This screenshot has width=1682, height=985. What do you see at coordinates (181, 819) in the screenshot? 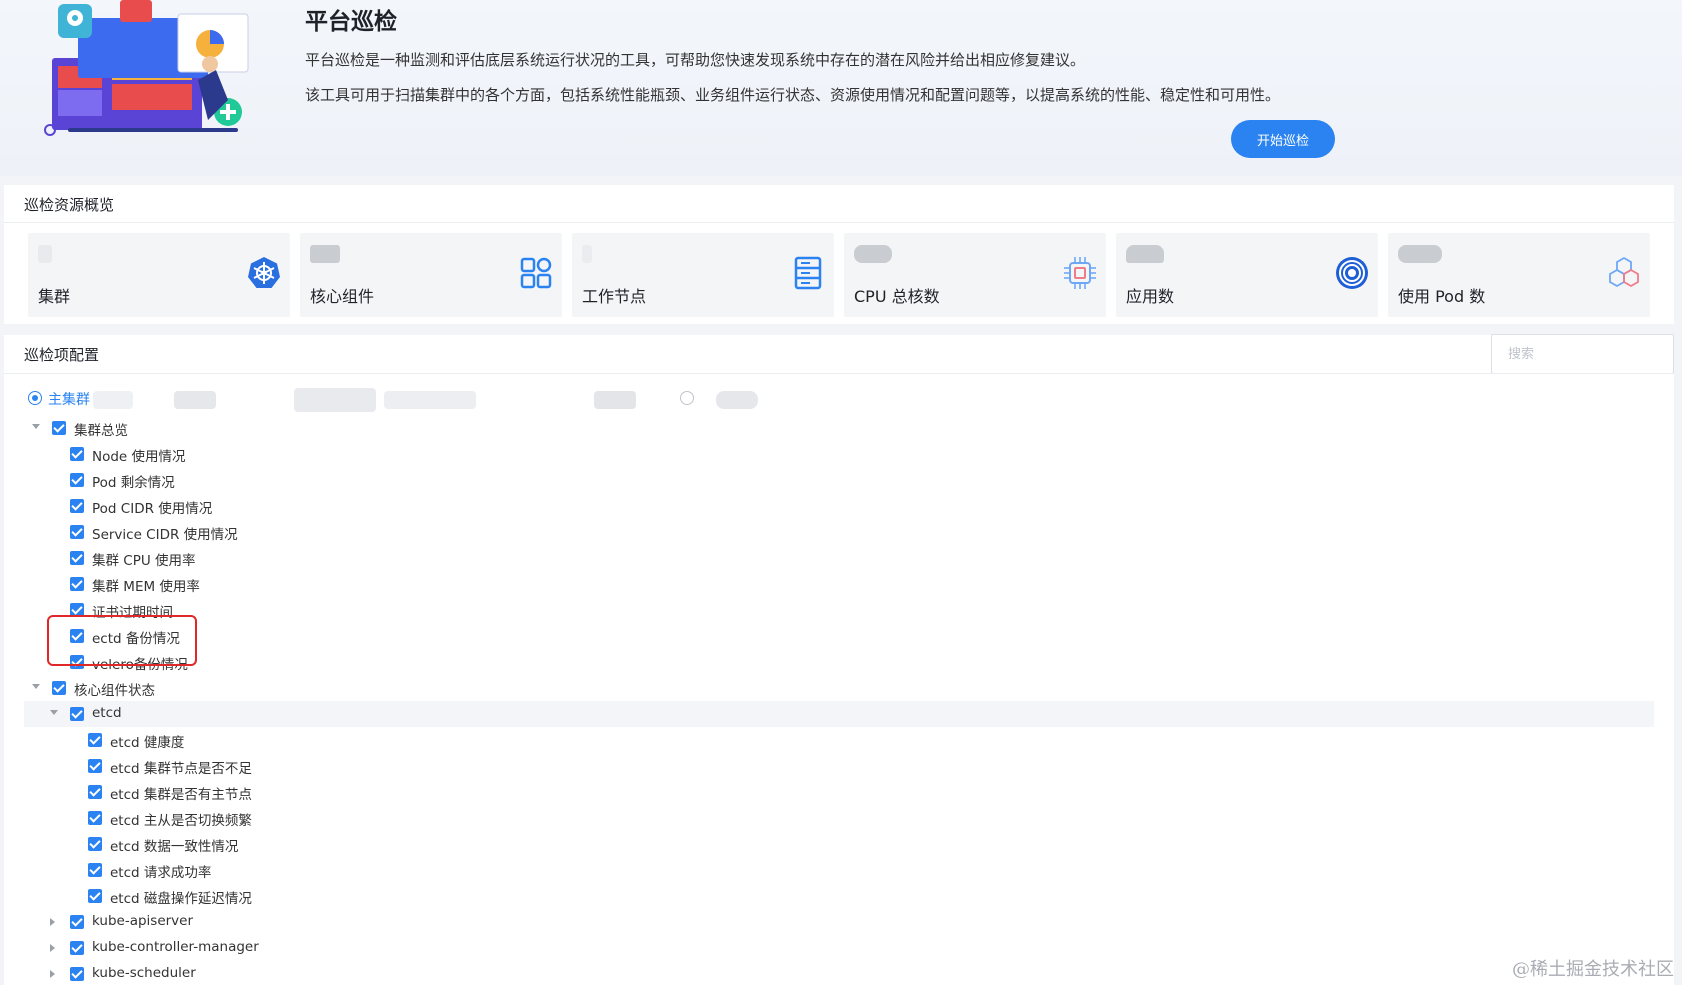
I see `tree-node-label: etcd 主从是否切换频繁` at bounding box center [181, 819].